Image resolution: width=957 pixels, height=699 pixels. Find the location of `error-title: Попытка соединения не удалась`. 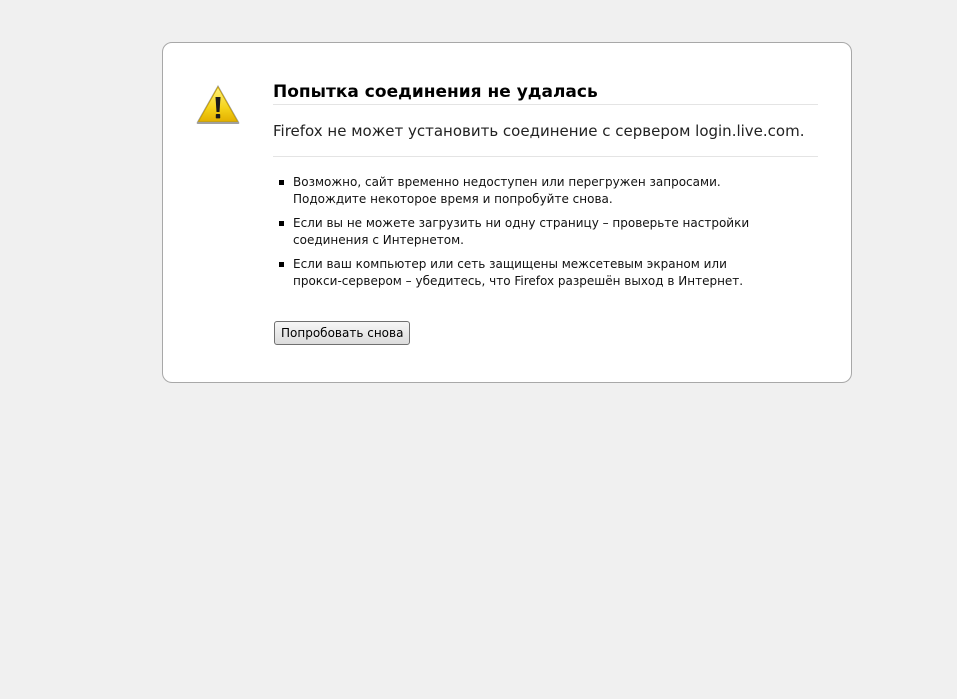

error-title: Попытка соединения не удалась is located at coordinates (545, 93).